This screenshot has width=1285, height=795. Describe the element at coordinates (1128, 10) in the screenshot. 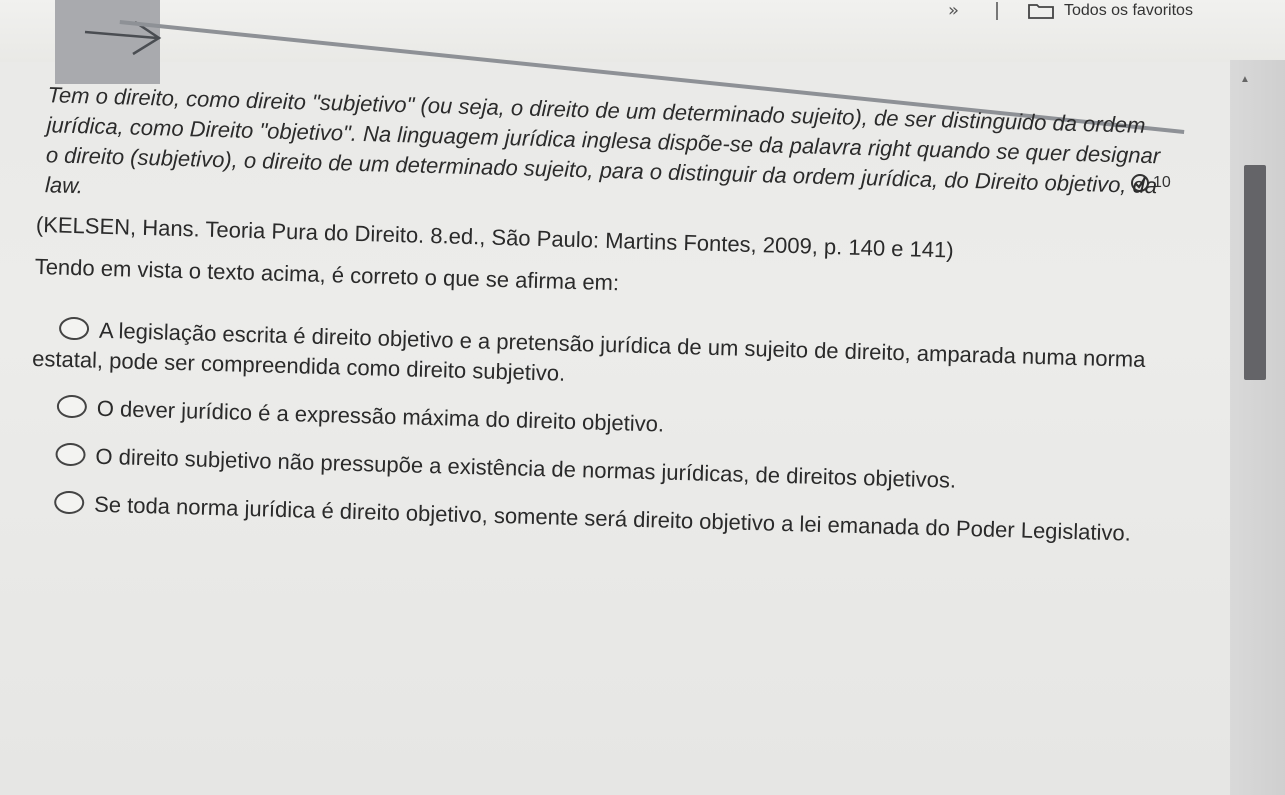

I see `all-bookmarks-label: Todos os favoritos` at that location.